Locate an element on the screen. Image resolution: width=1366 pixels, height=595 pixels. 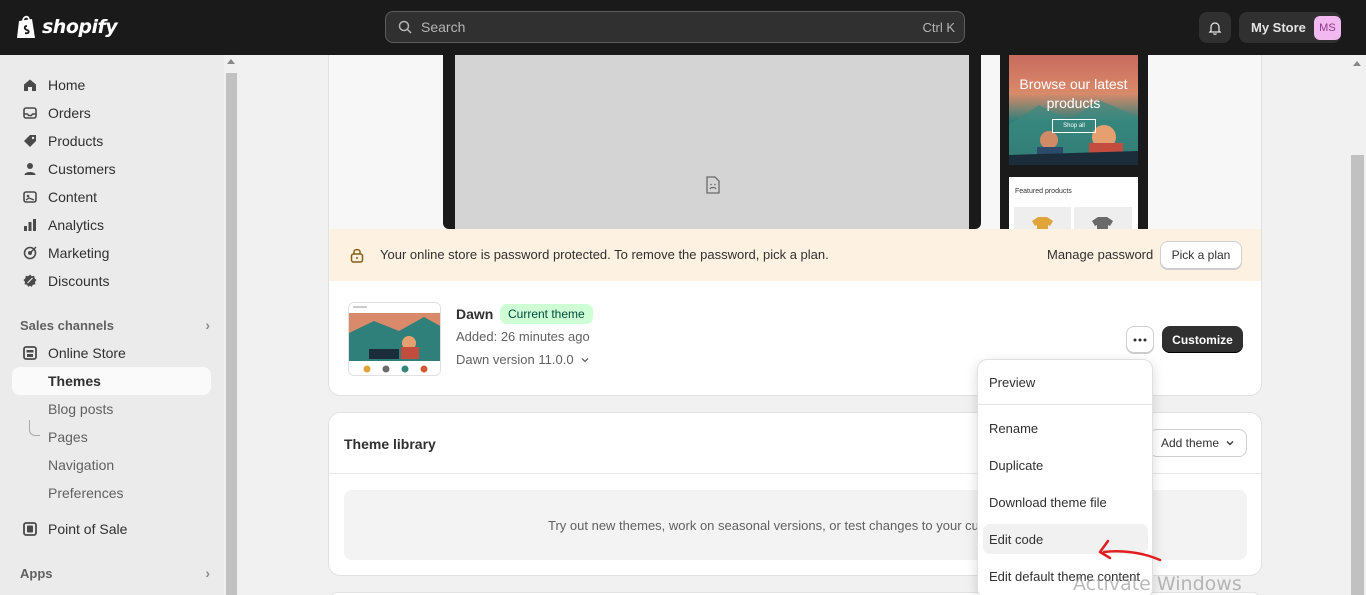
sidebar-item-label: Content is located at coordinates (73, 197).